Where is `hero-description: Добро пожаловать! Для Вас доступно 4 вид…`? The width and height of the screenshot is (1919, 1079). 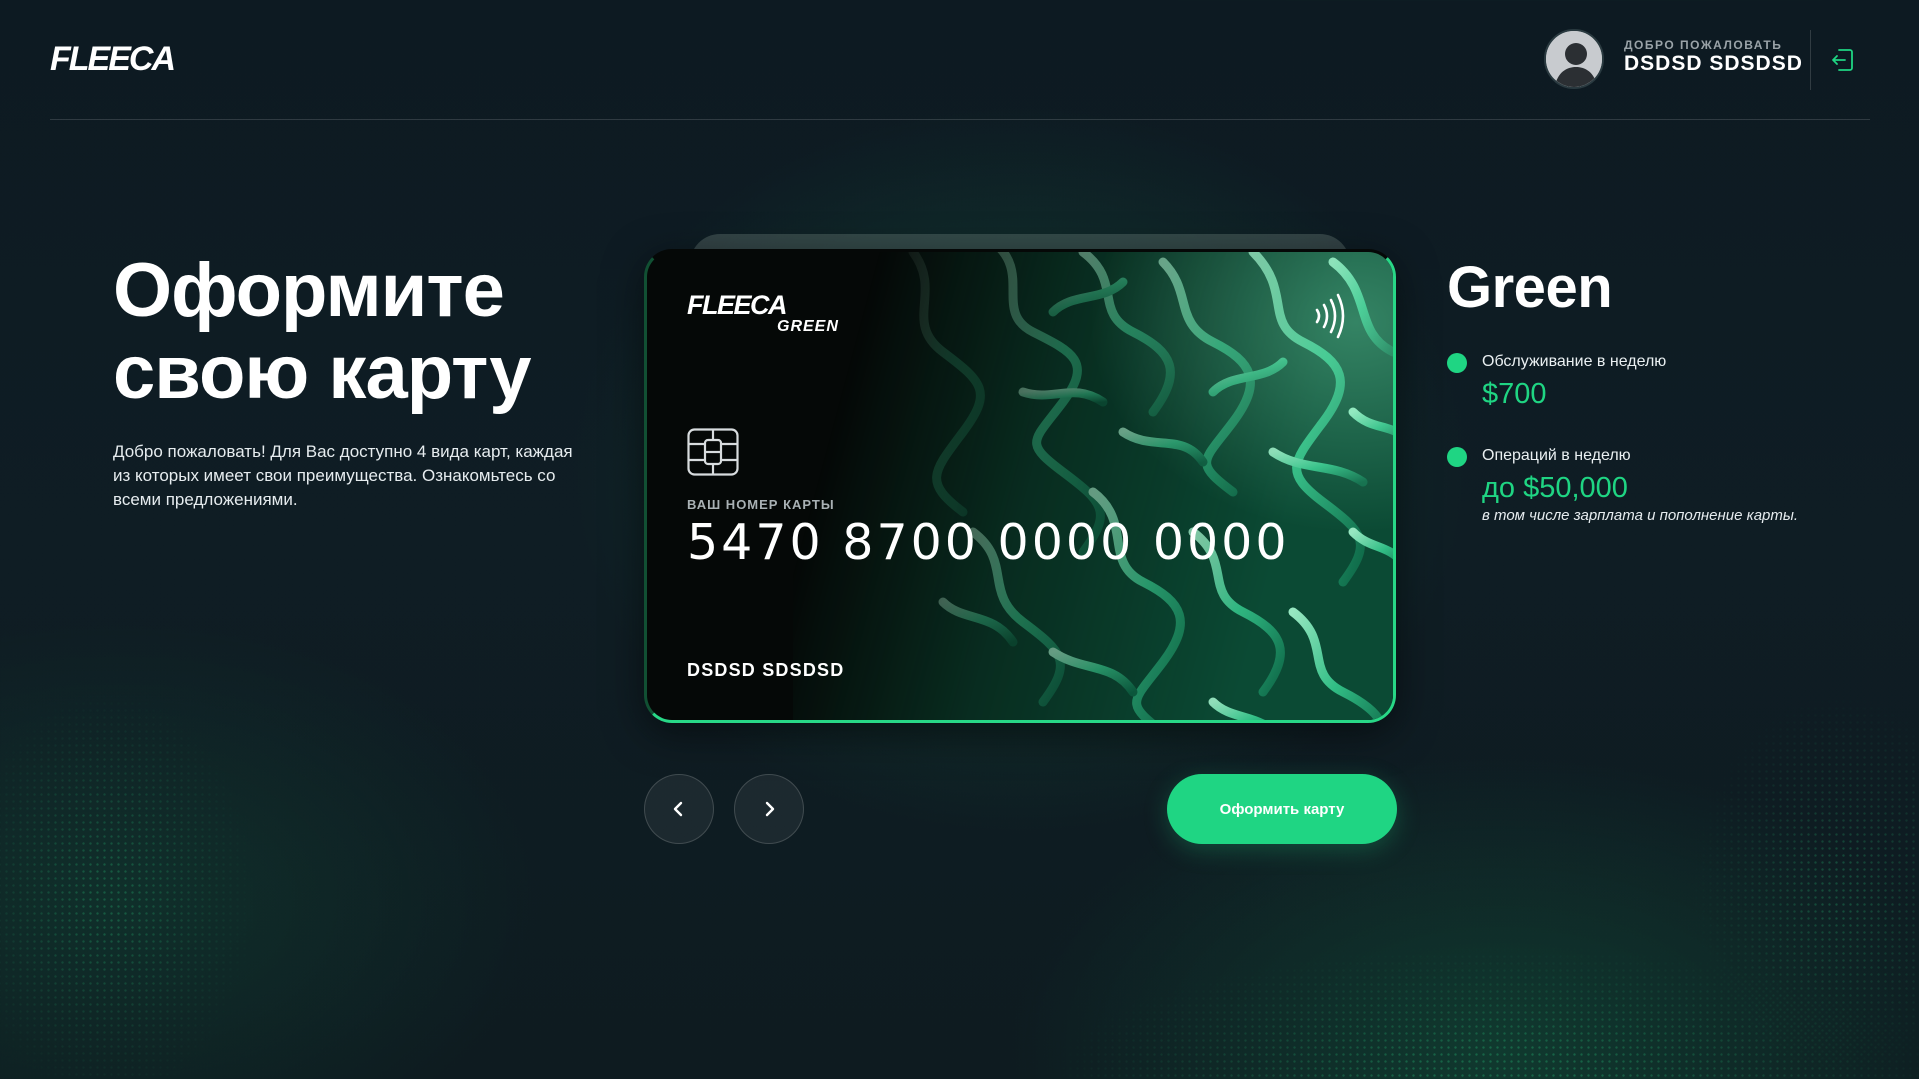 hero-description: Добро пожаловать! Для Вас доступно 4 вид… is located at coordinates (343, 475).